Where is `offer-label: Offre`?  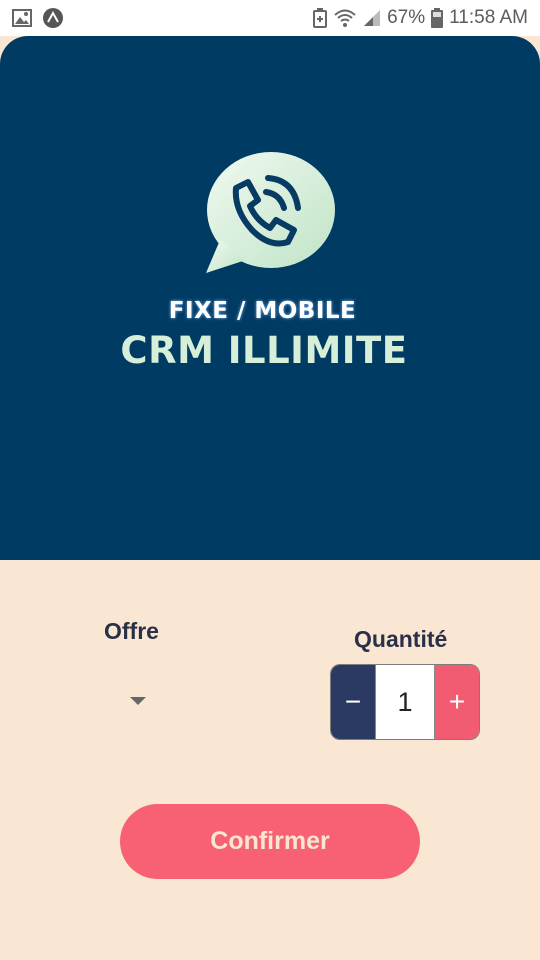 offer-label: Offre is located at coordinates (131, 631).